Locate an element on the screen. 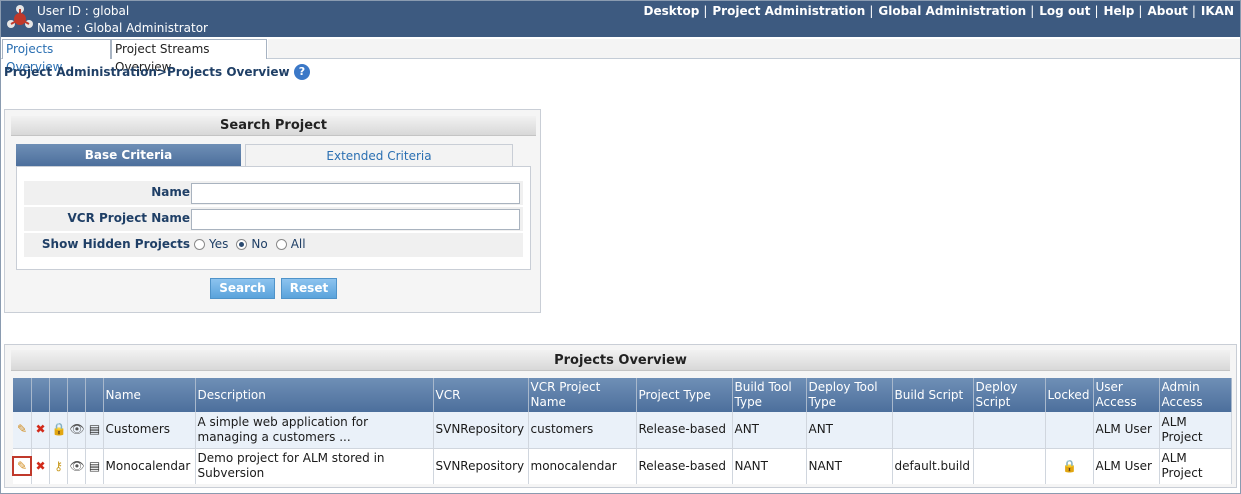 The image size is (1241, 494). nav-about: About is located at coordinates (1167, 11).